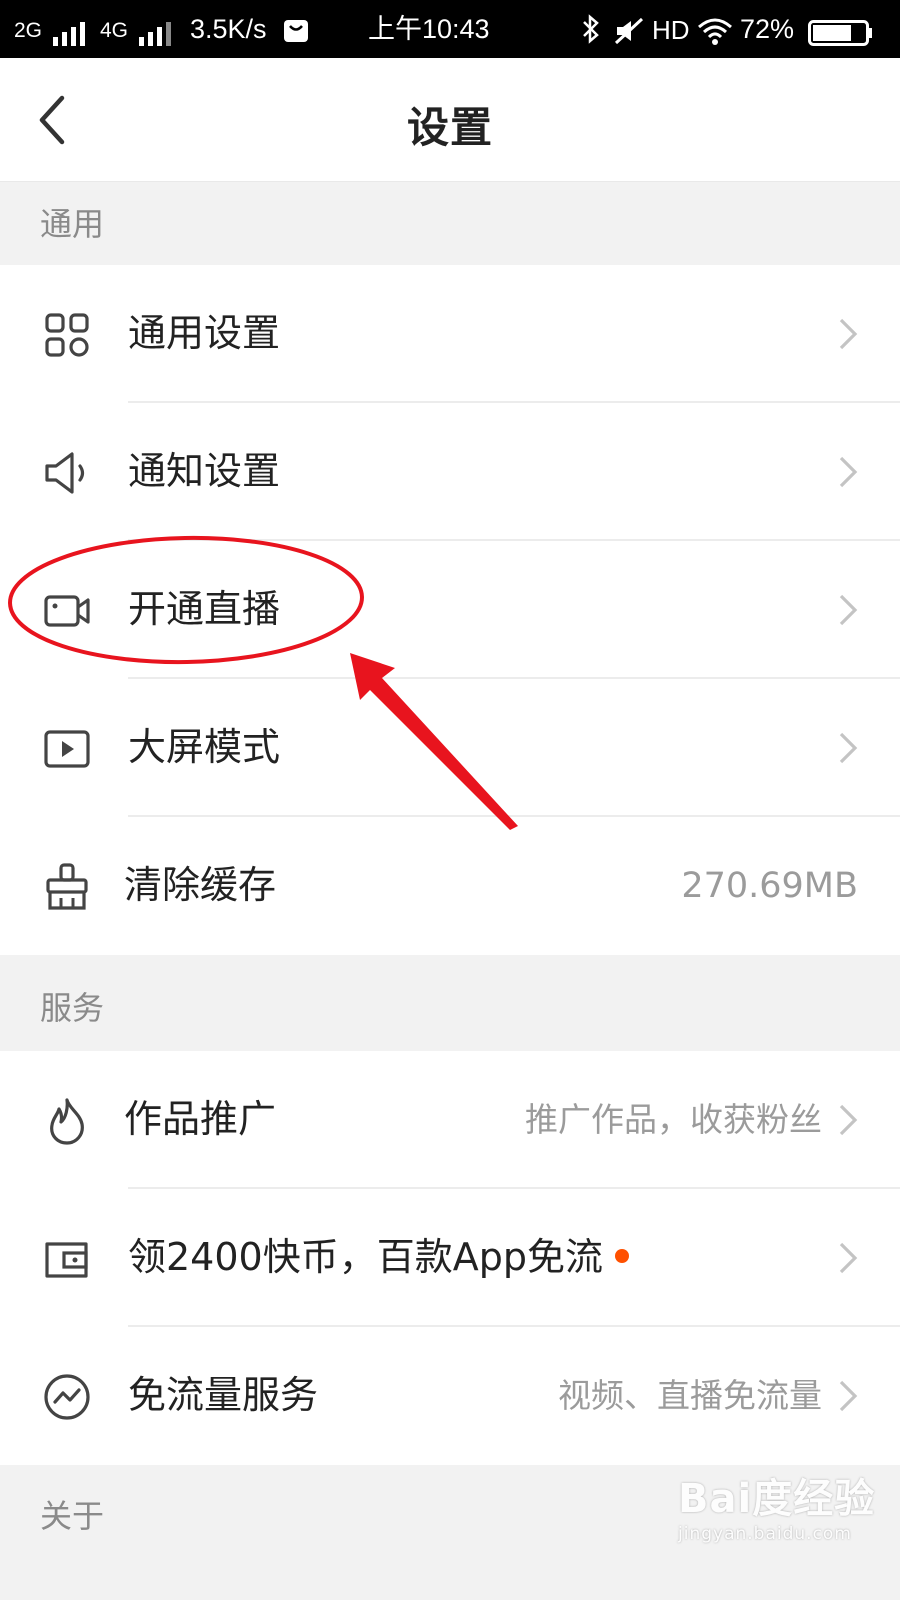 Image resolution: width=900 pixels, height=1600 pixels. I want to click on wifi-icon, so click(715, 31).